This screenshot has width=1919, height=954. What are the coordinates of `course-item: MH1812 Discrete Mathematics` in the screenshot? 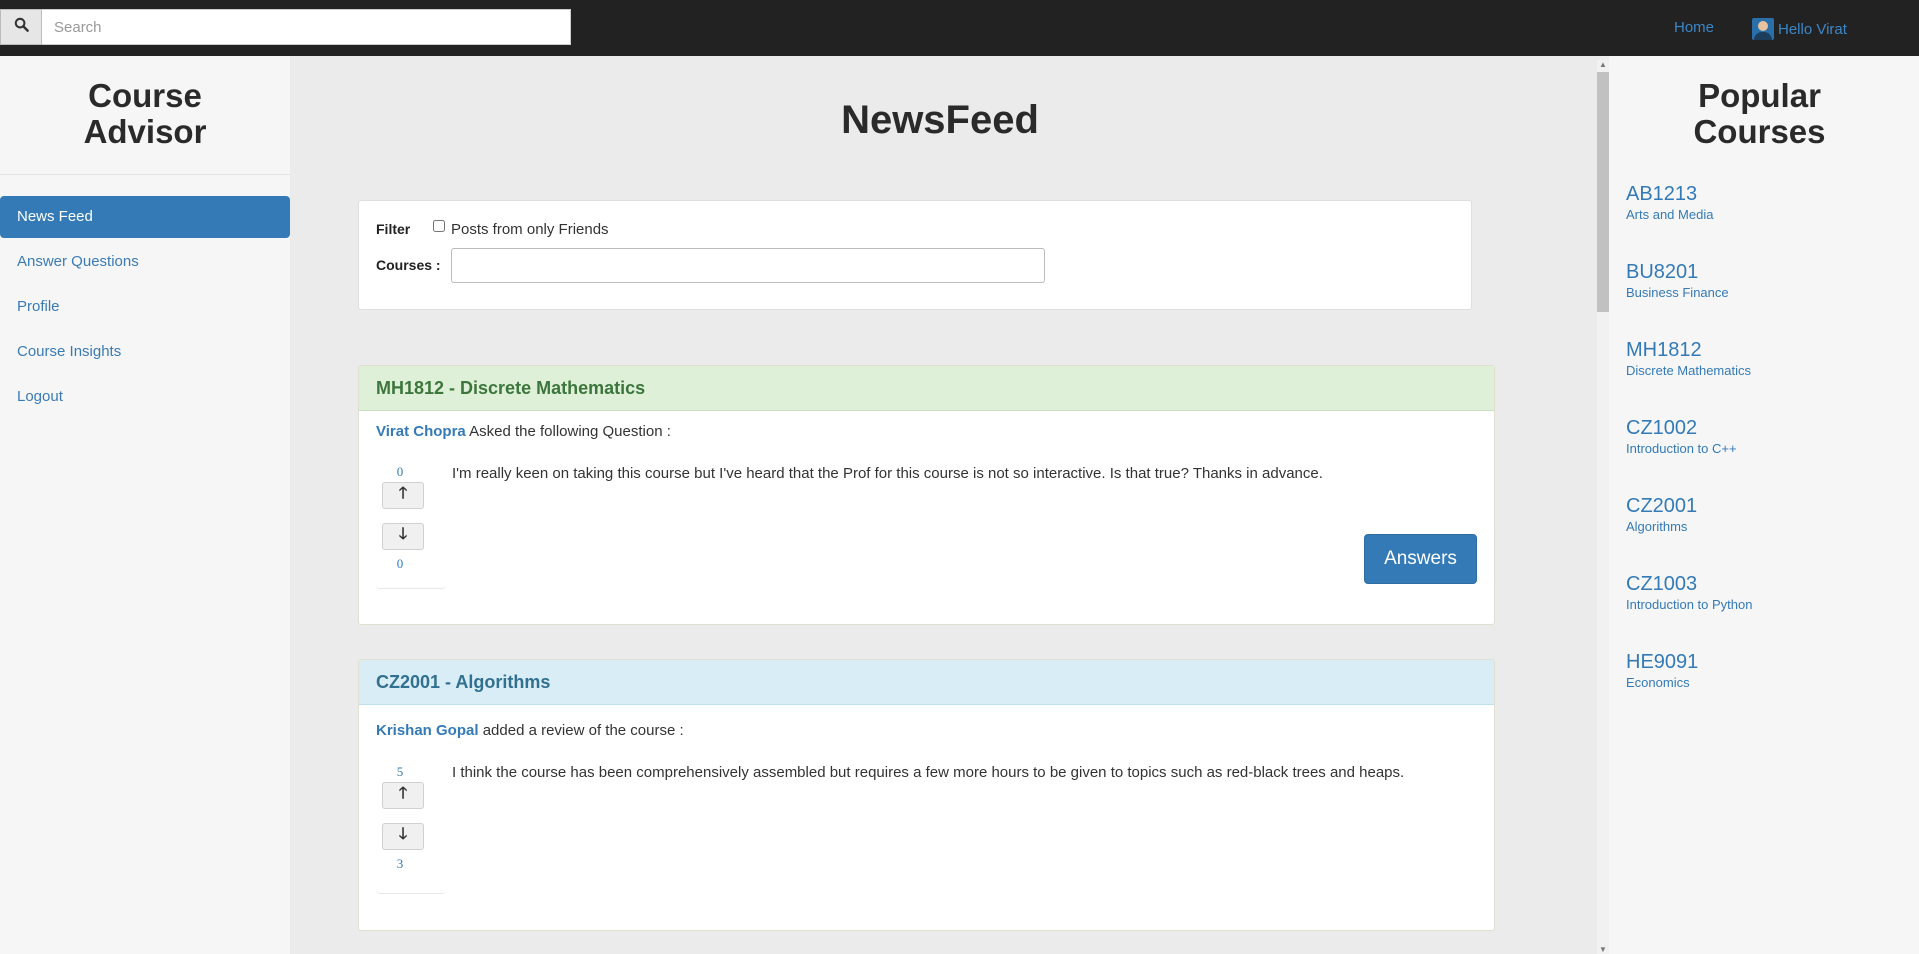 It's located at (1772, 377).